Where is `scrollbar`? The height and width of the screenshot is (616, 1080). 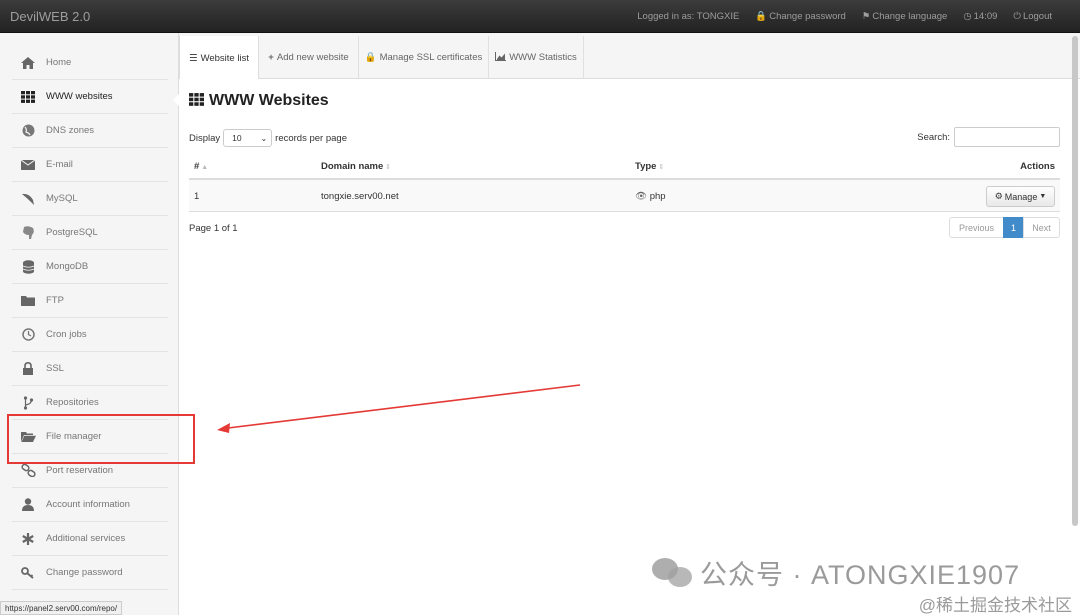
scrollbar is located at coordinates (1075, 281).